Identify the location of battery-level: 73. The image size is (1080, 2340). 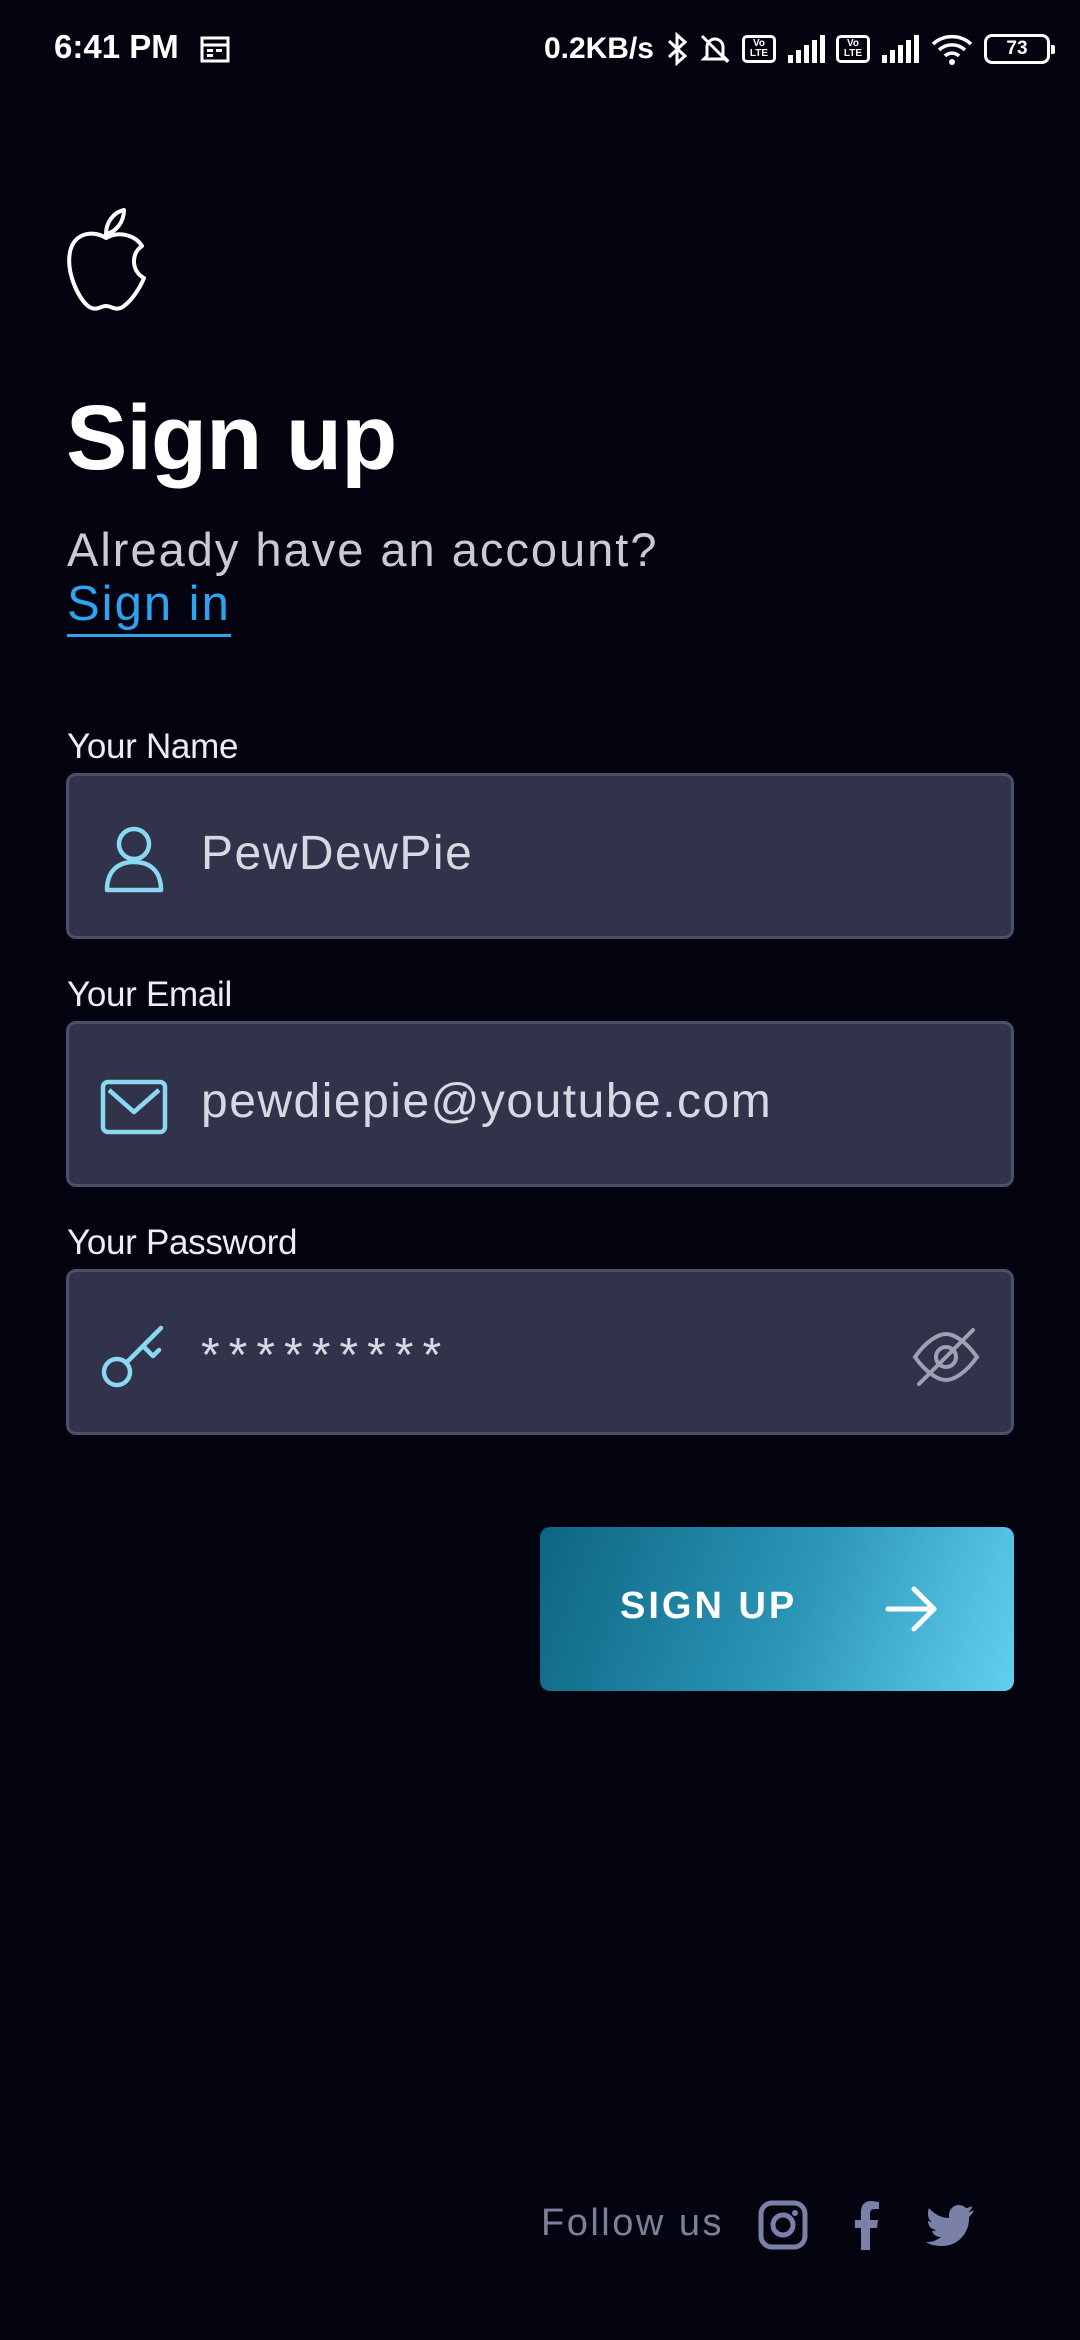
(1017, 48).